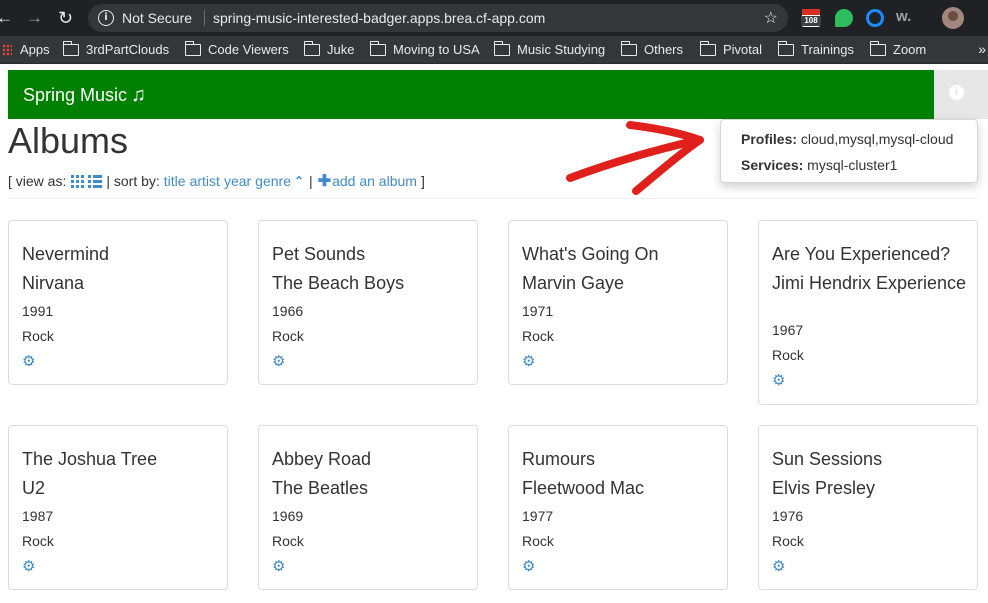 Image resolution: width=988 pixels, height=603 pixels. Describe the element at coordinates (424, 48) in the screenshot. I see `bookmark-moving-to-usa: Moving to USA` at that location.